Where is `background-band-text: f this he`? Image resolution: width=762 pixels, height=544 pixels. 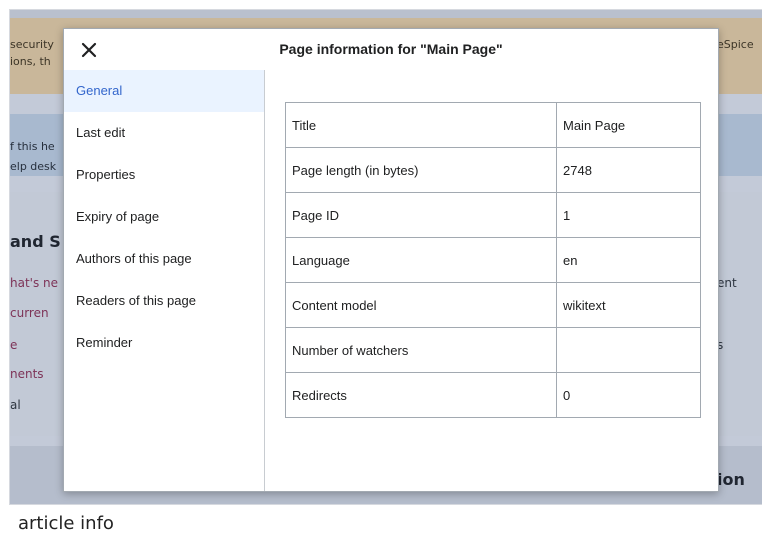 background-band-text: f this he is located at coordinates (32, 146).